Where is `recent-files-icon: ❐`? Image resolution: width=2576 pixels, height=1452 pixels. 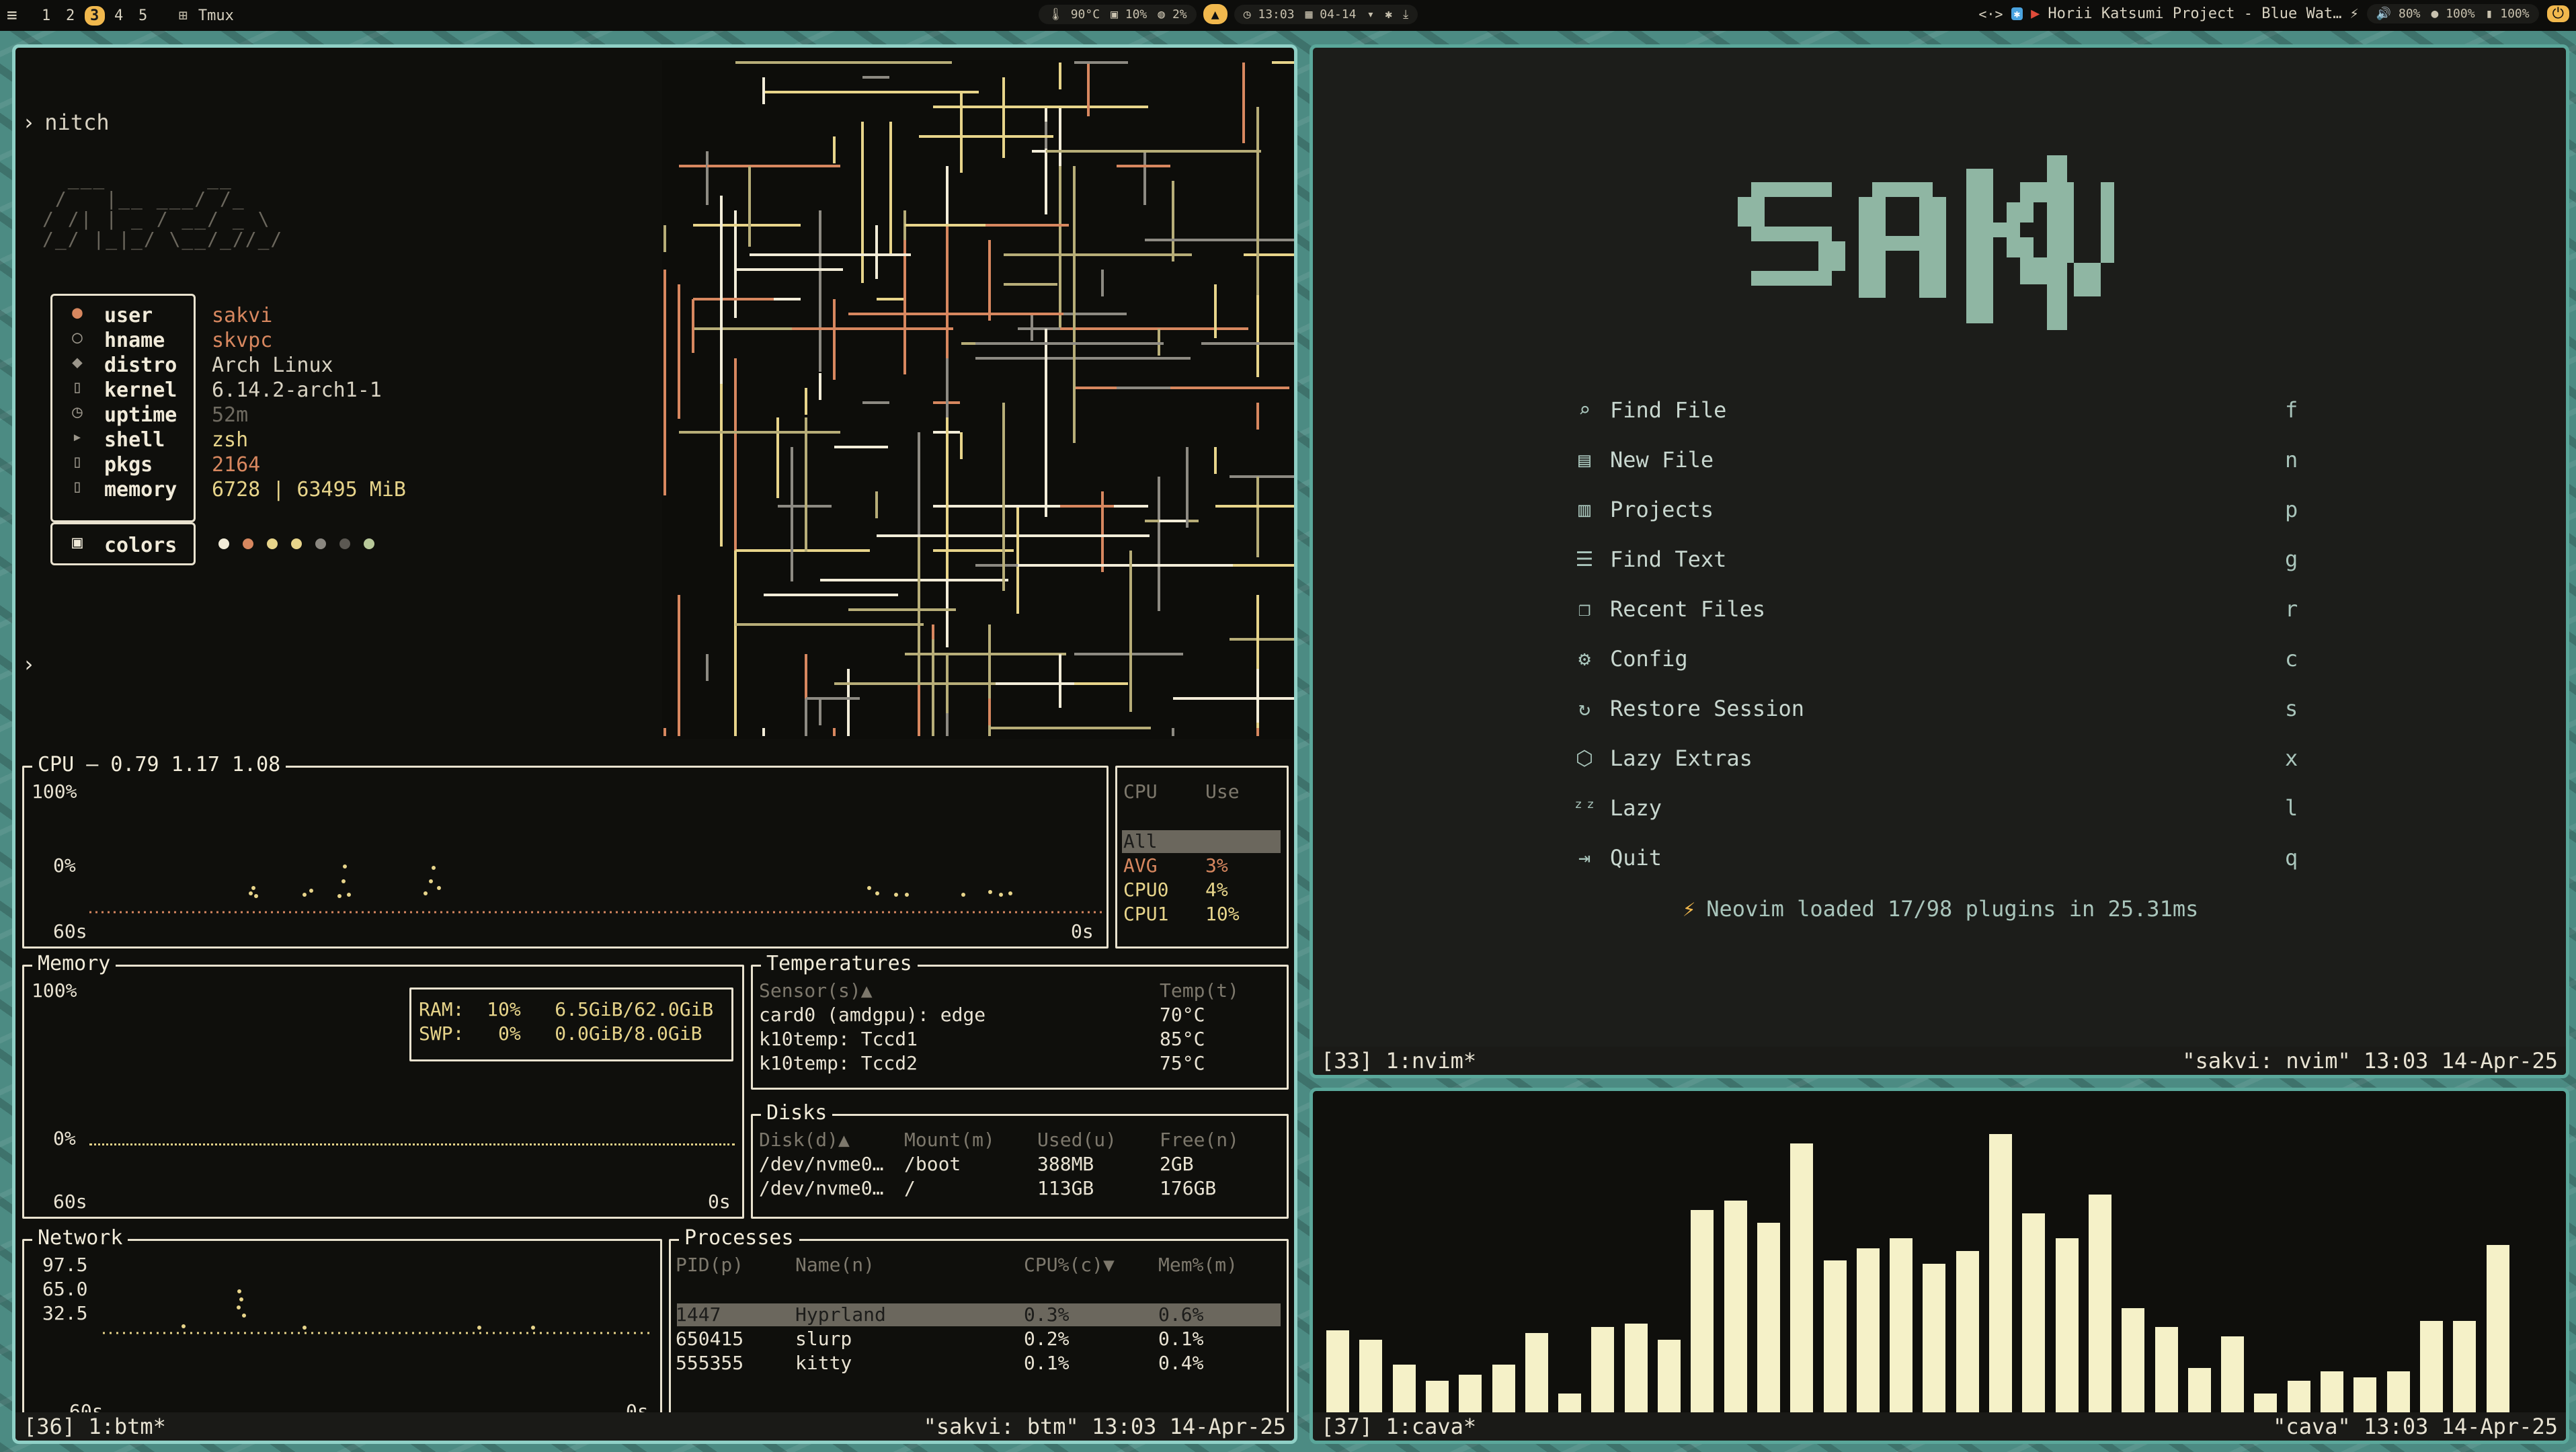
recent-files-icon: ❐ is located at coordinates (1584, 609).